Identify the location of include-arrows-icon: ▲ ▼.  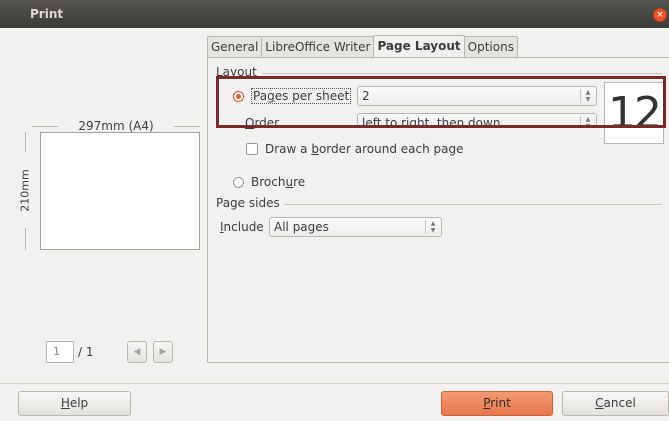
(431, 227).